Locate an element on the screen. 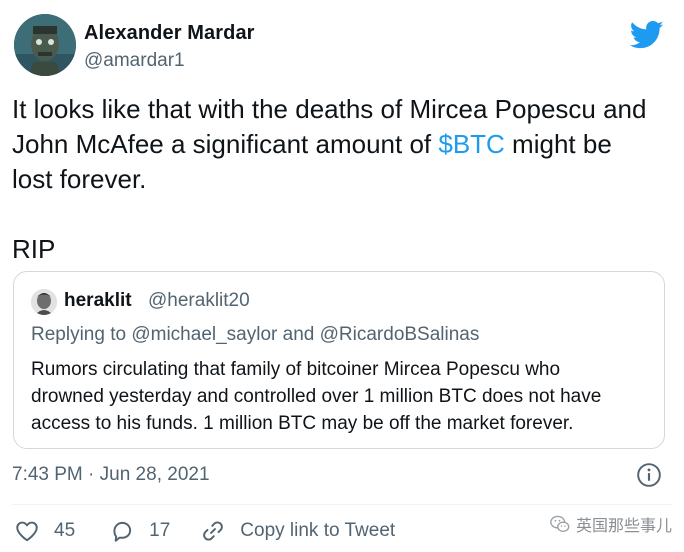 The image size is (684, 552). author-name: Alexander Mardar is located at coordinates (169, 33).